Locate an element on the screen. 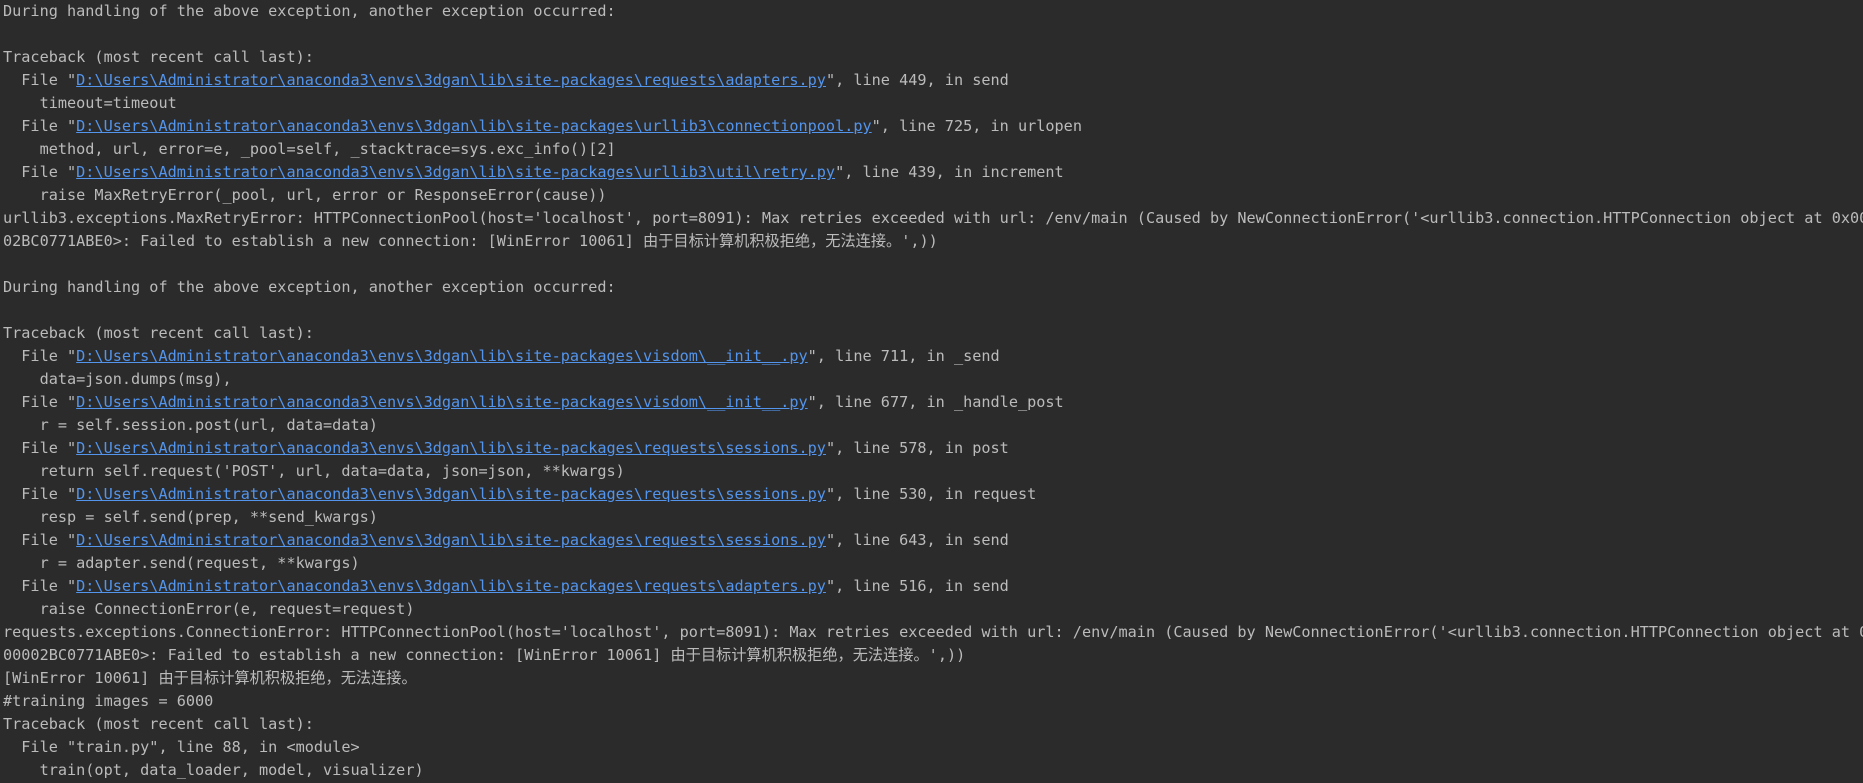 This screenshot has width=1863, height=783. console-text: data=json.dumps(msg), is located at coordinates (117, 379).